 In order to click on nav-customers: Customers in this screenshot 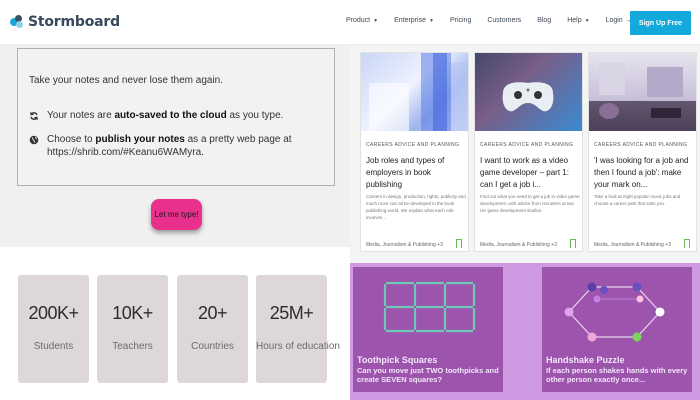, I will do `click(504, 20)`.